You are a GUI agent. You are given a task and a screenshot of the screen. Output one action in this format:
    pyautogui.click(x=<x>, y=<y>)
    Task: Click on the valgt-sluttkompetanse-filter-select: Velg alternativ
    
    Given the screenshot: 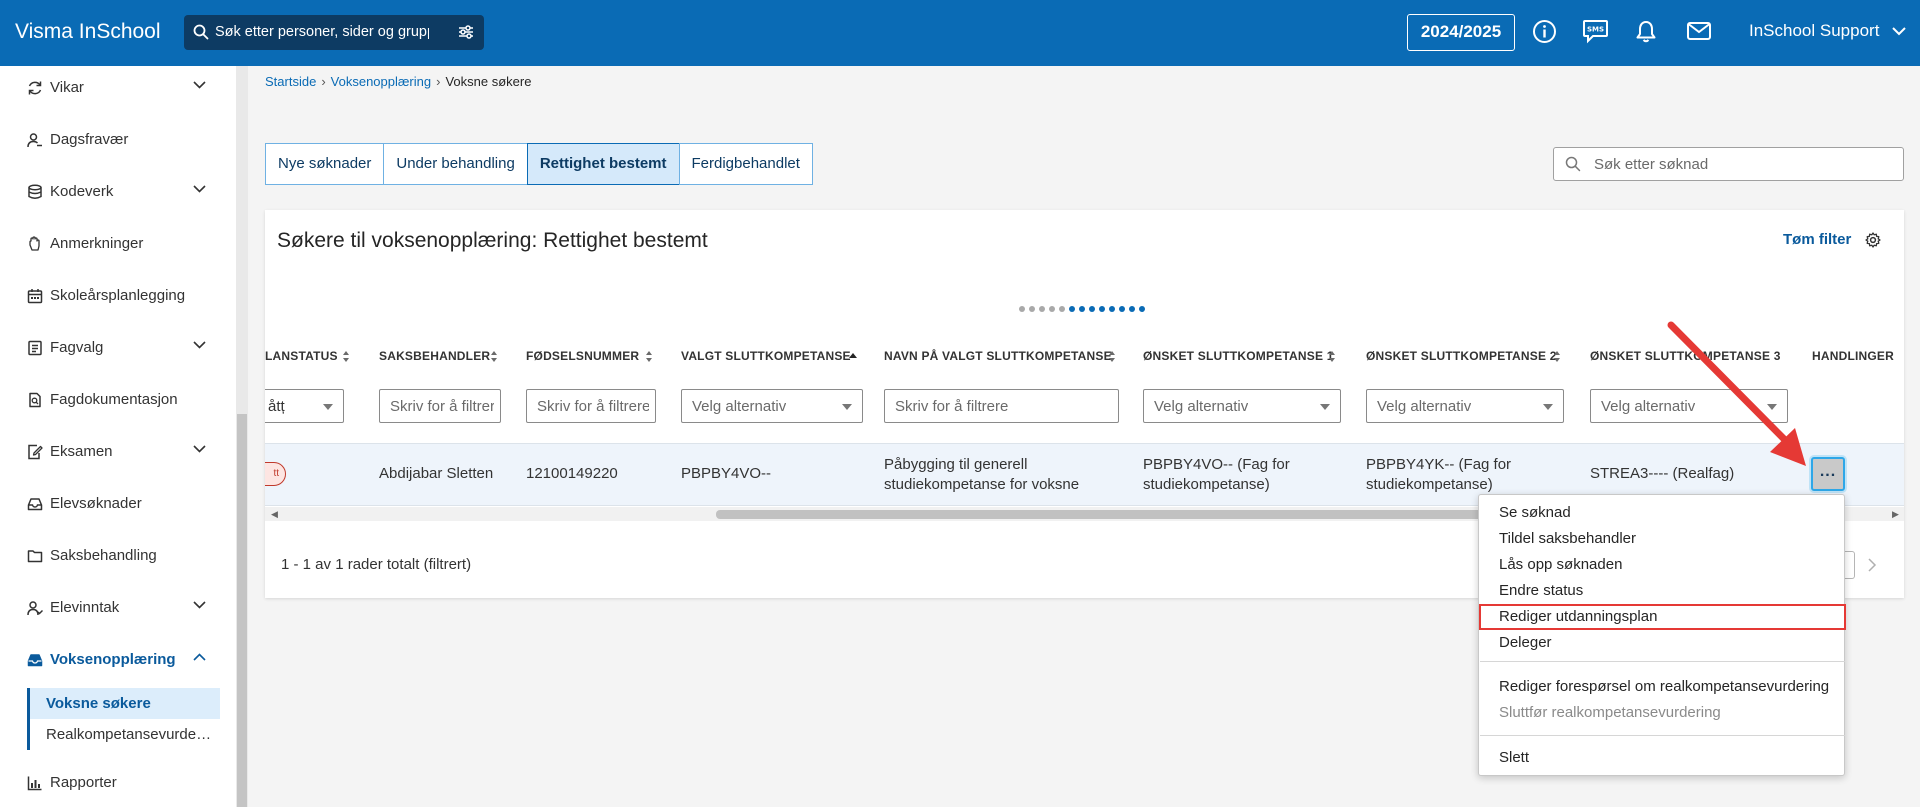 What is the action you would take?
    pyautogui.click(x=772, y=406)
    